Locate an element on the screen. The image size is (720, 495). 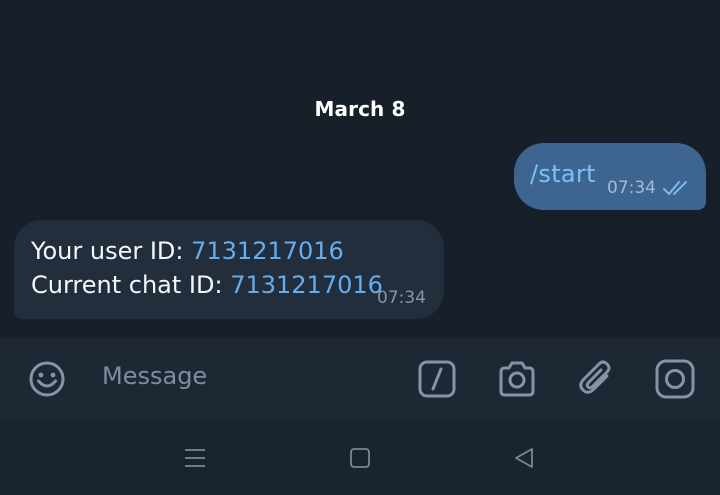
emoji-icon is located at coordinates (47, 379).